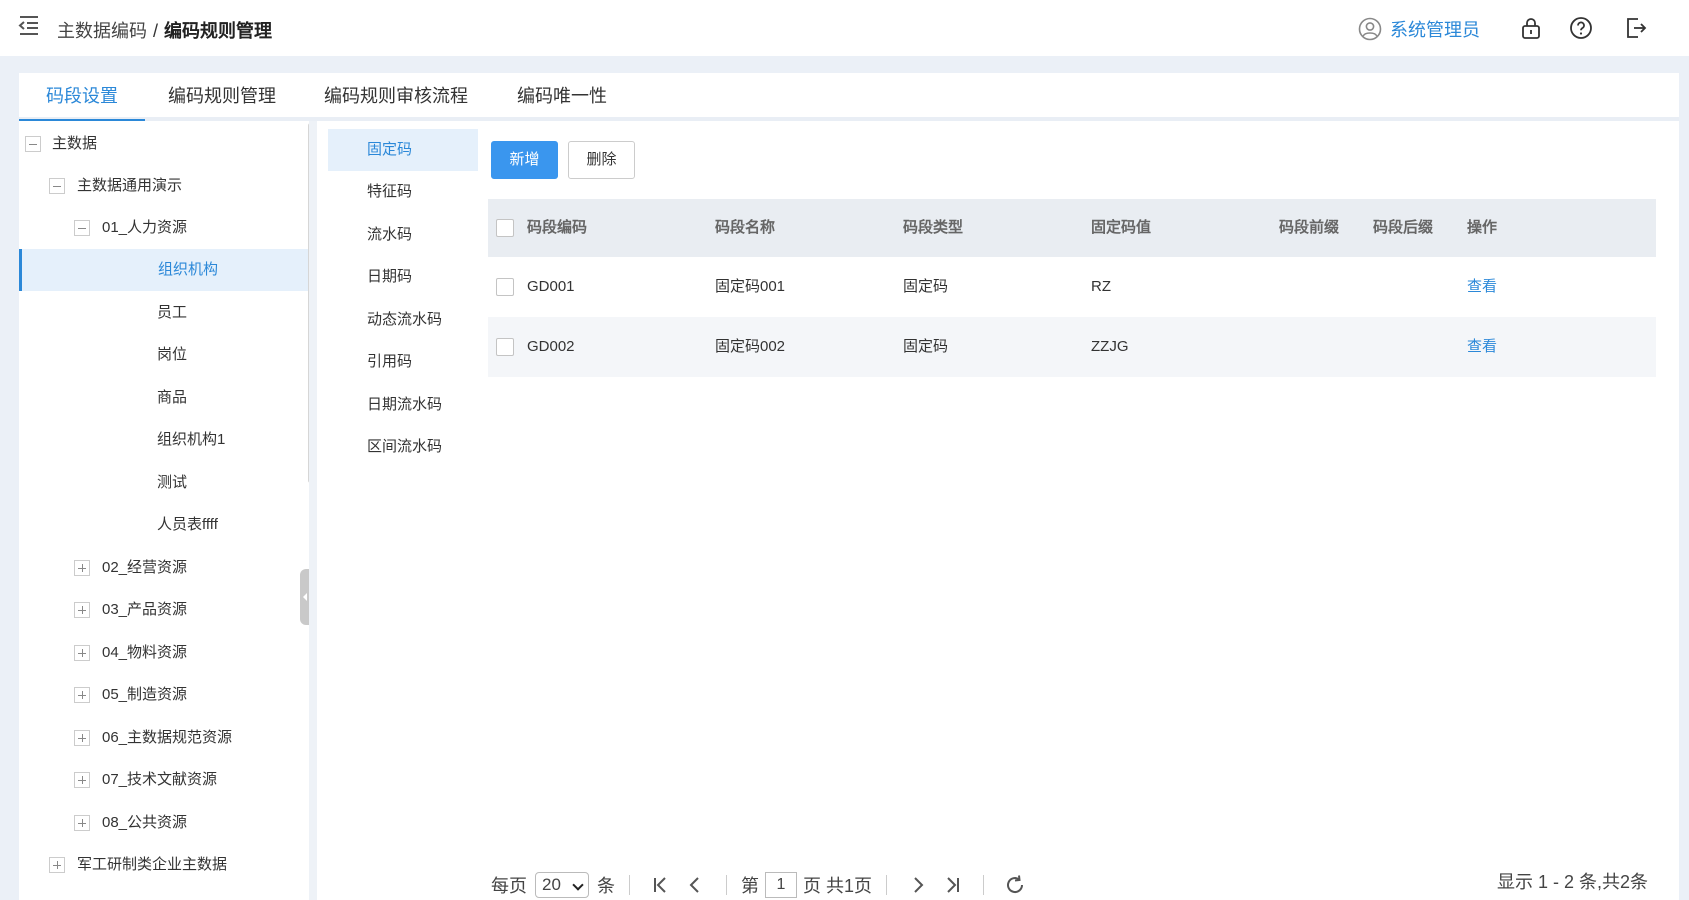  What do you see at coordinates (952, 885) in the screenshot?
I see `last-page-icon` at bounding box center [952, 885].